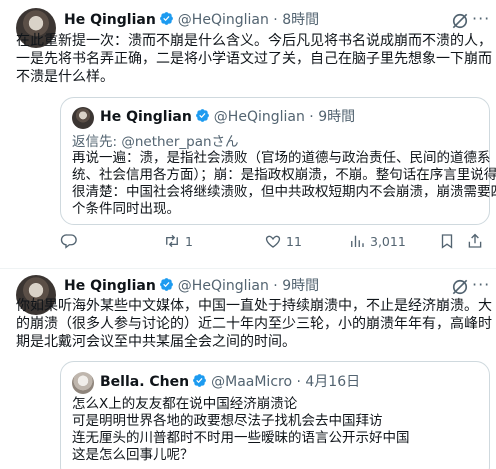 The image size is (496, 469). Describe the element at coordinates (333, 382) in the screenshot. I see `quoted-post-time: 4月16日` at that location.